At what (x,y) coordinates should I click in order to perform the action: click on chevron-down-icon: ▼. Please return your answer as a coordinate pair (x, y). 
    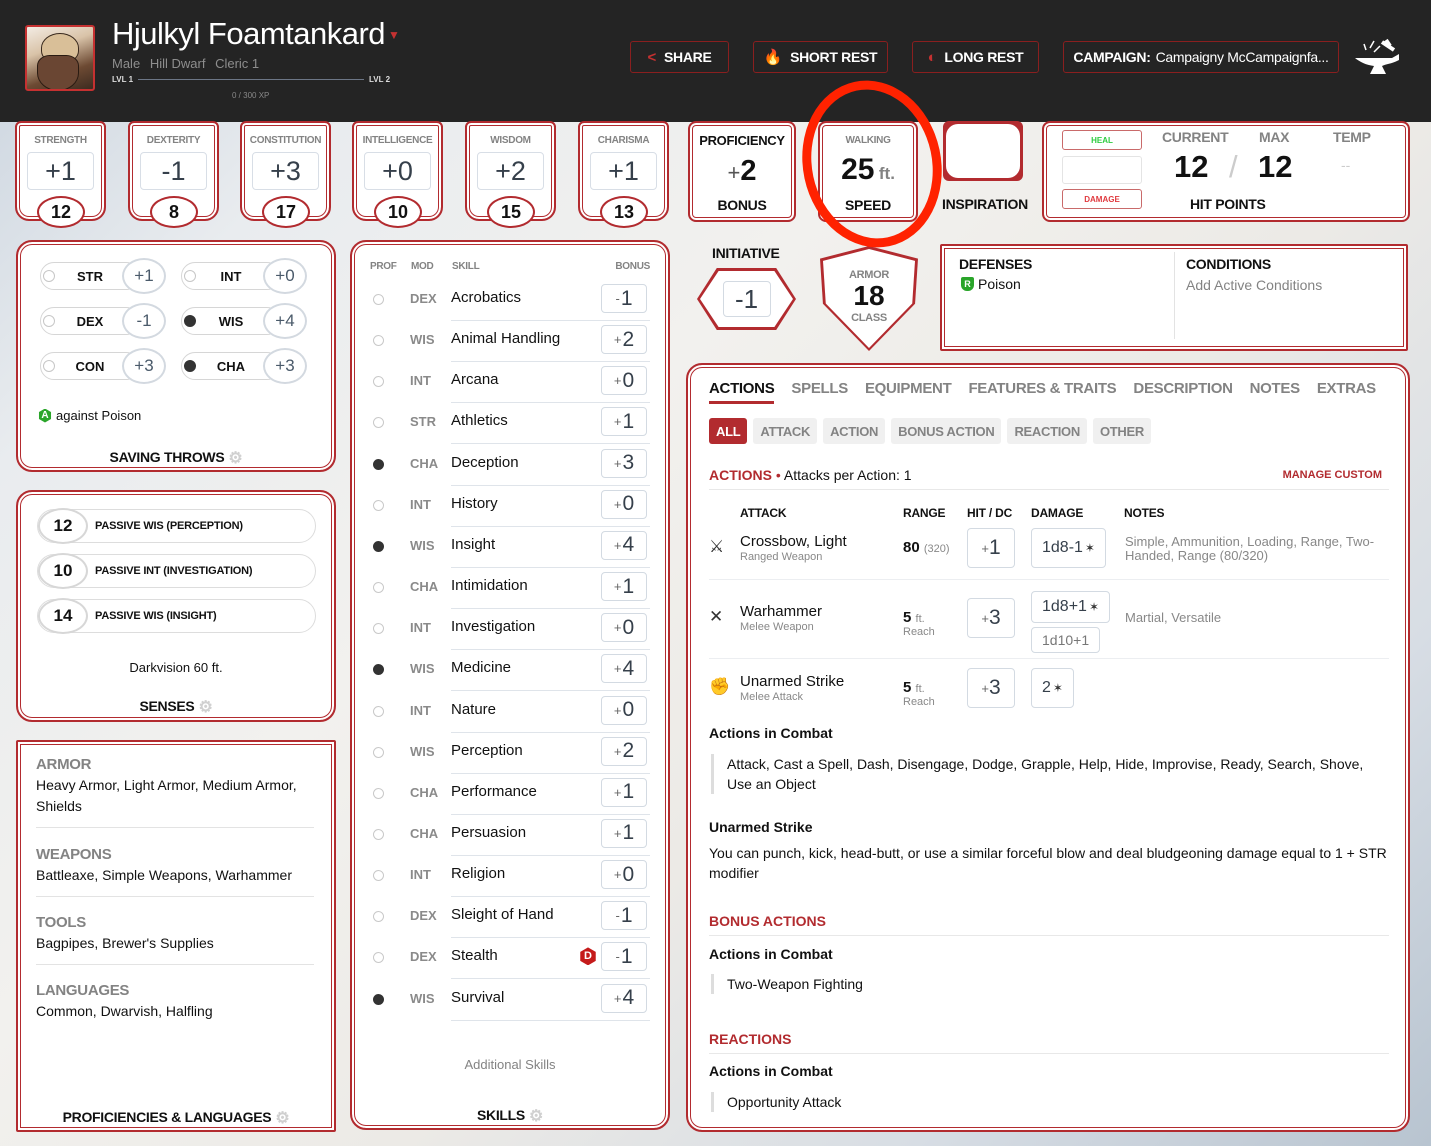
    Looking at the image, I should click on (394, 35).